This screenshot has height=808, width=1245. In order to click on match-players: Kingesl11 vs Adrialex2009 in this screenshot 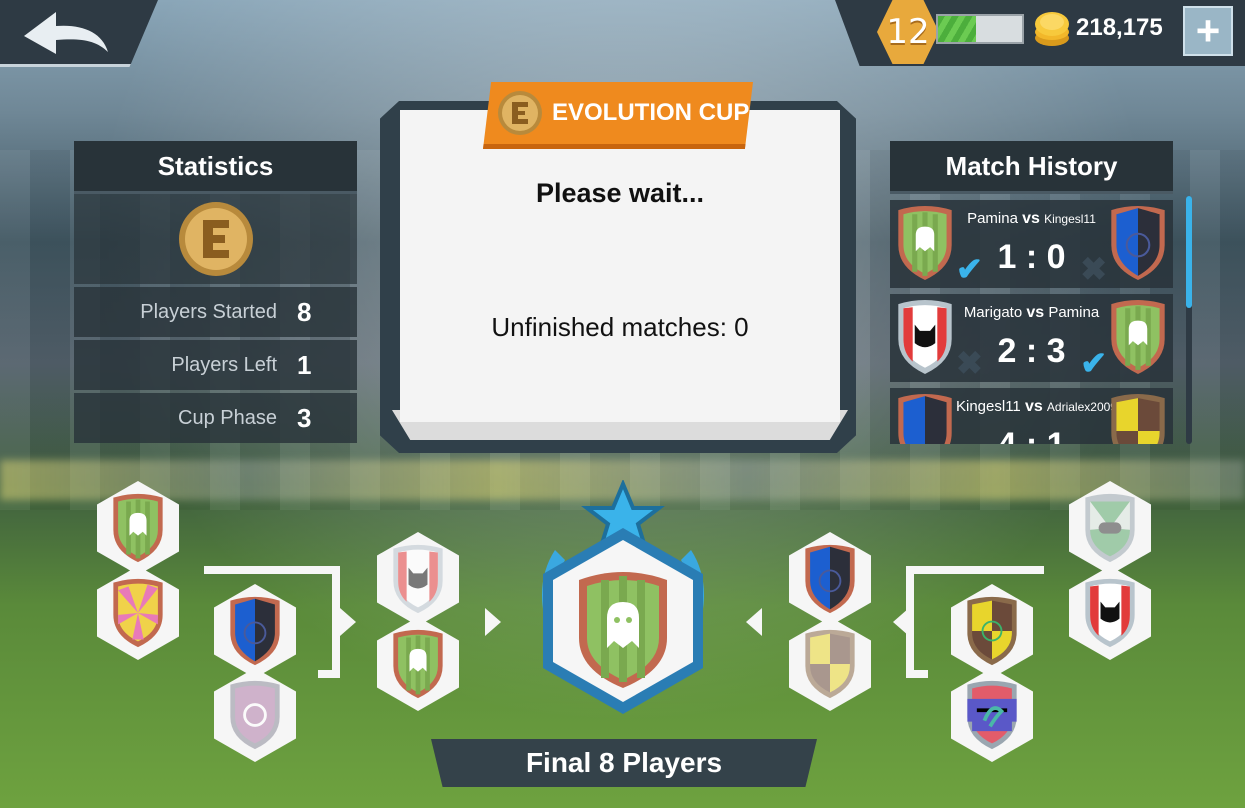, I will do `click(1036, 407)`.